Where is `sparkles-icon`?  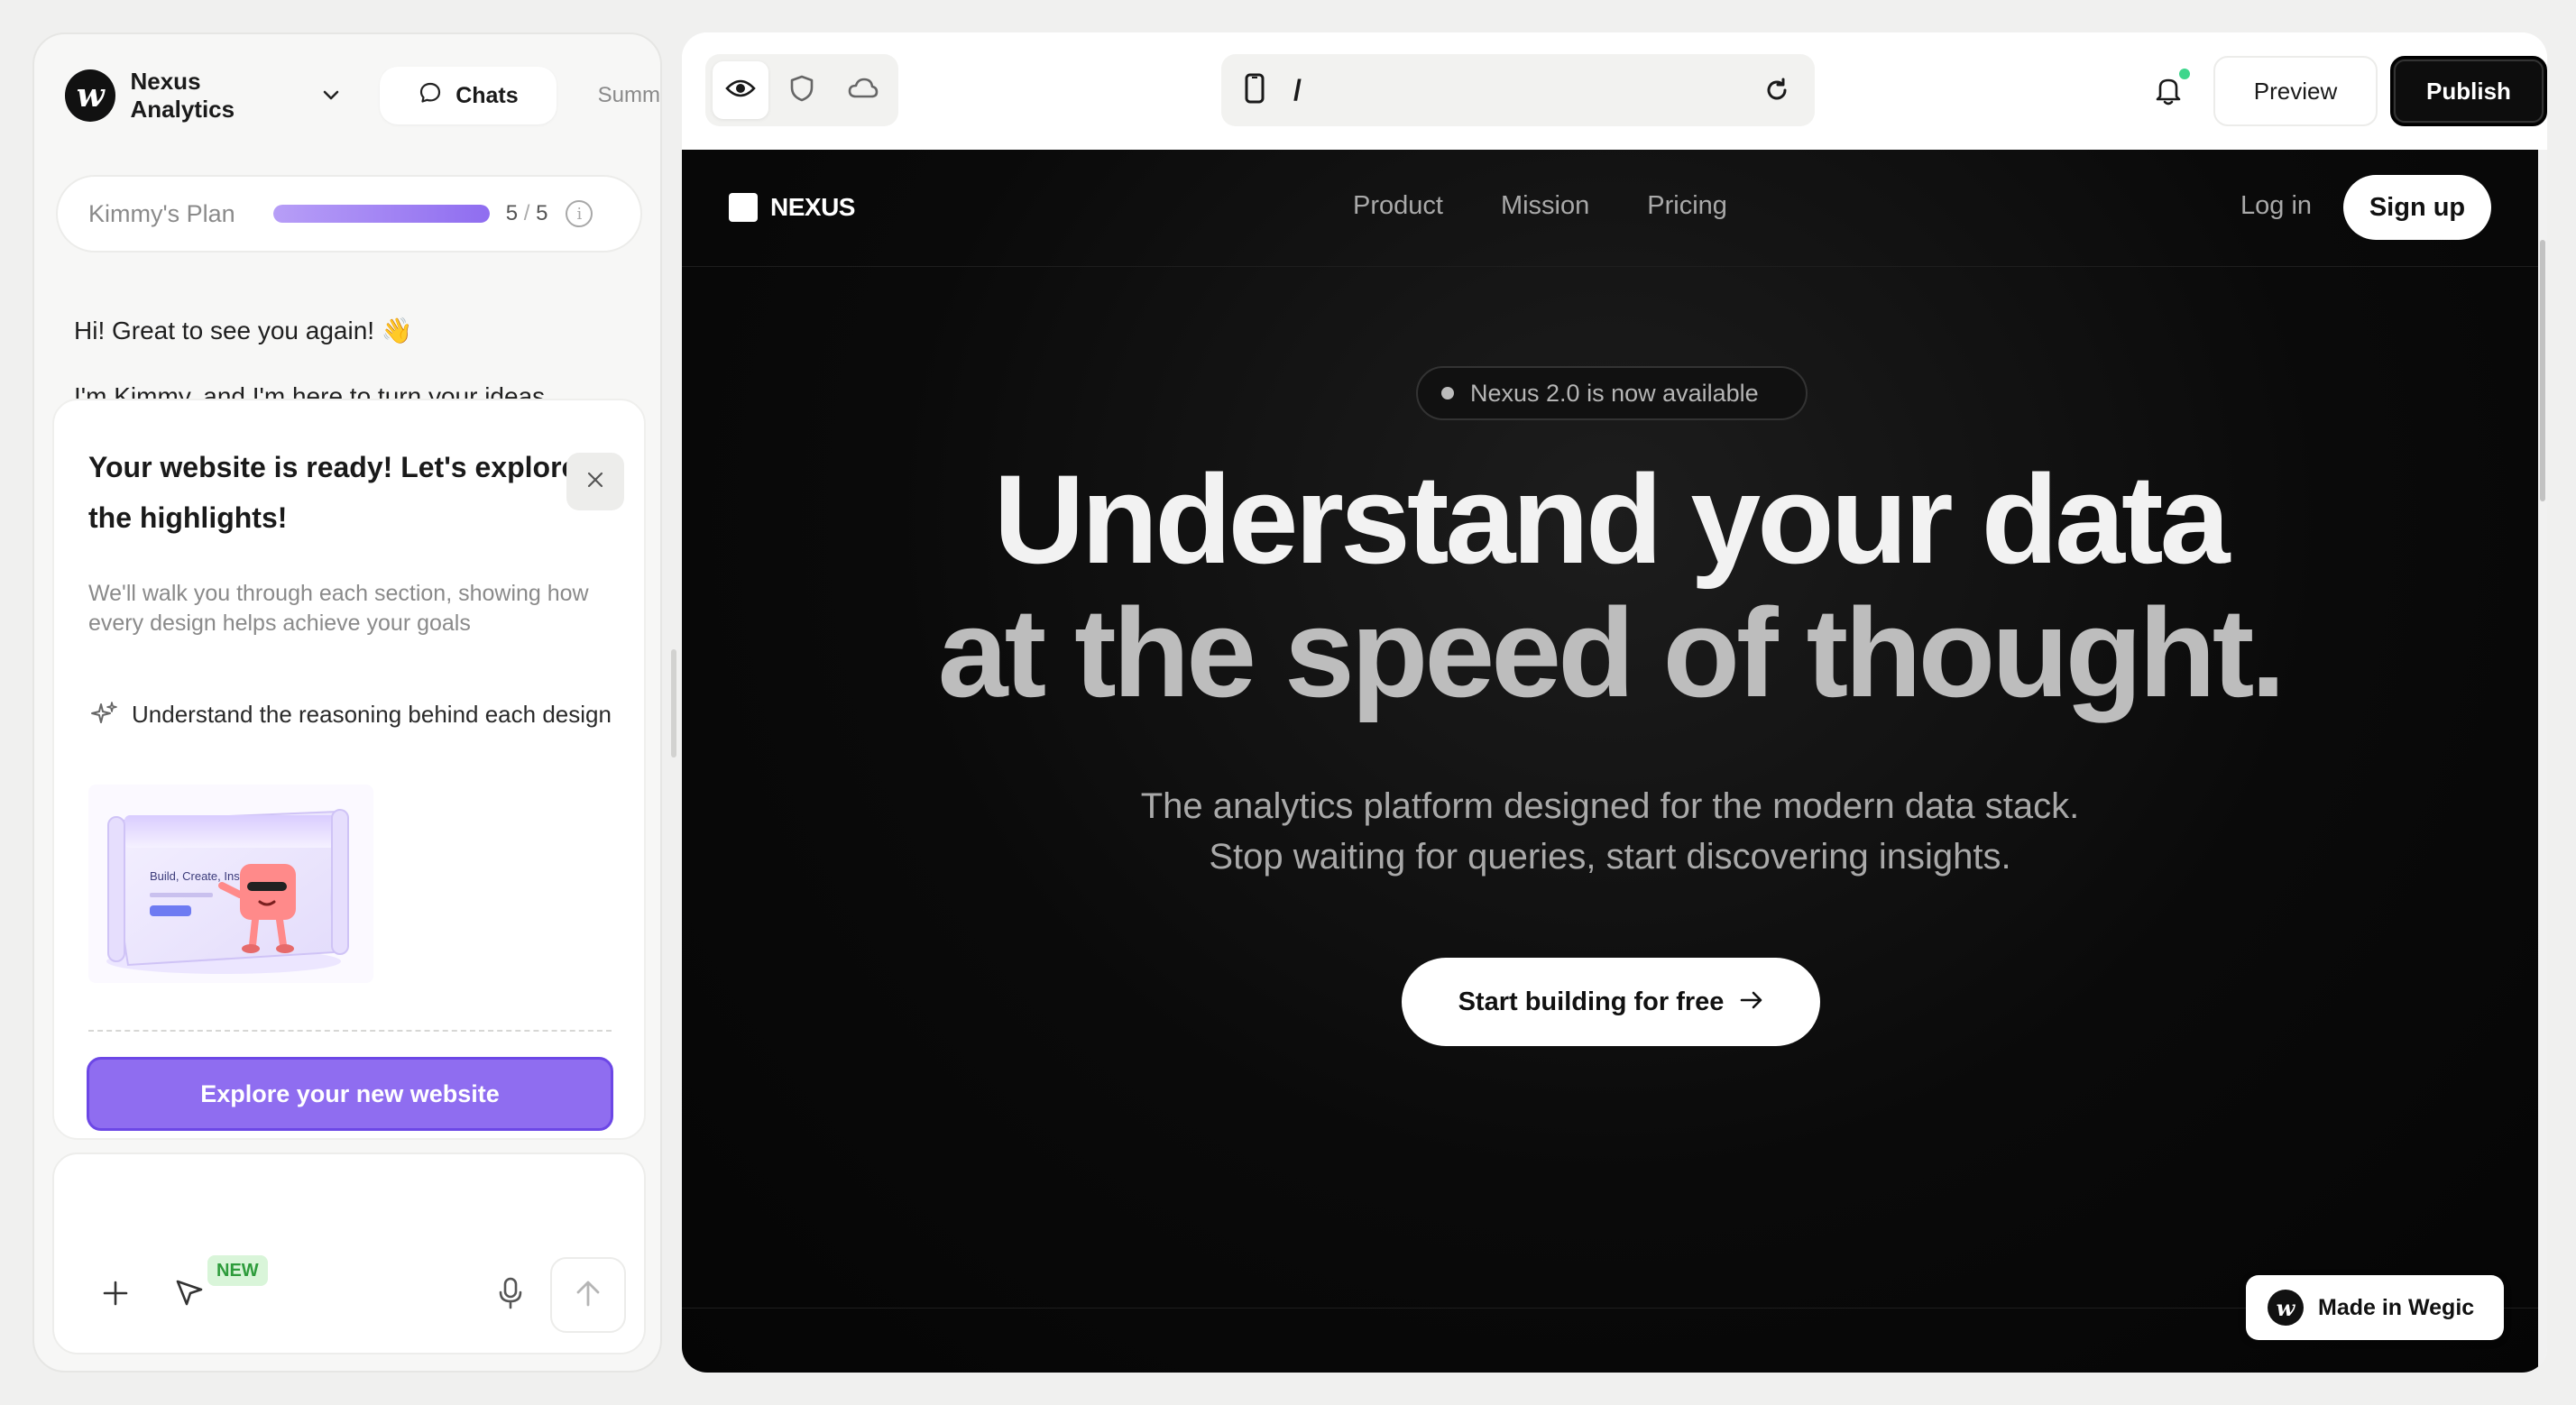 sparkles-icon is located at coordinates (103, 714).